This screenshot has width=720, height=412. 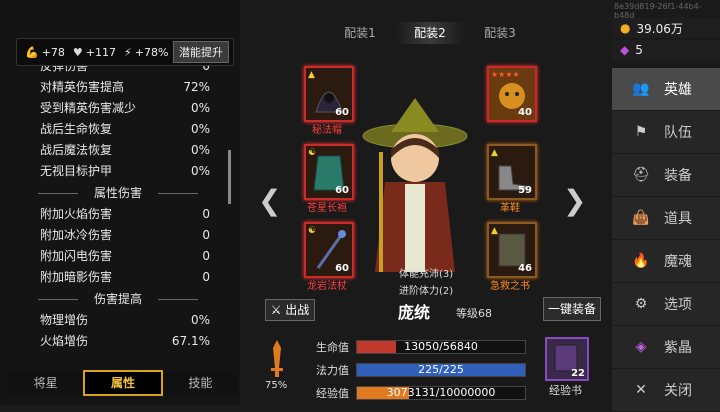 I want to click on next-hero-arrow: ❯, so click(x=574, y=200).